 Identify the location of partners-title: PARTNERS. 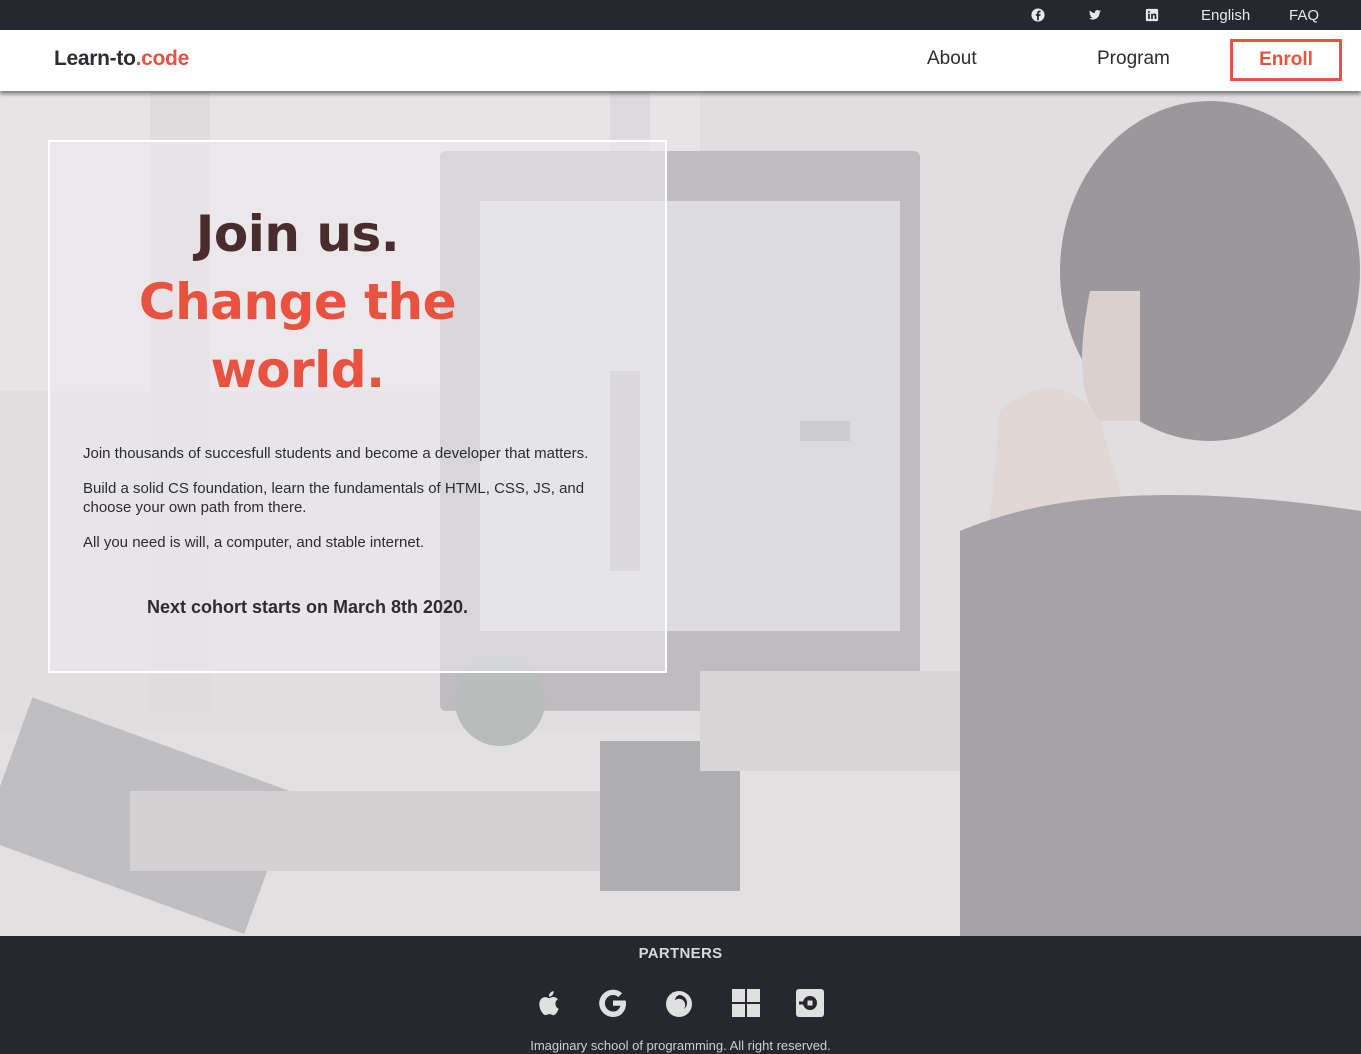
(680, 953).